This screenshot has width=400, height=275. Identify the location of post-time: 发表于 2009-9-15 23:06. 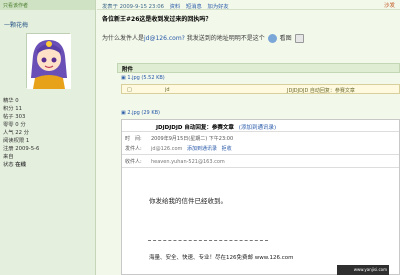
(133, 7).